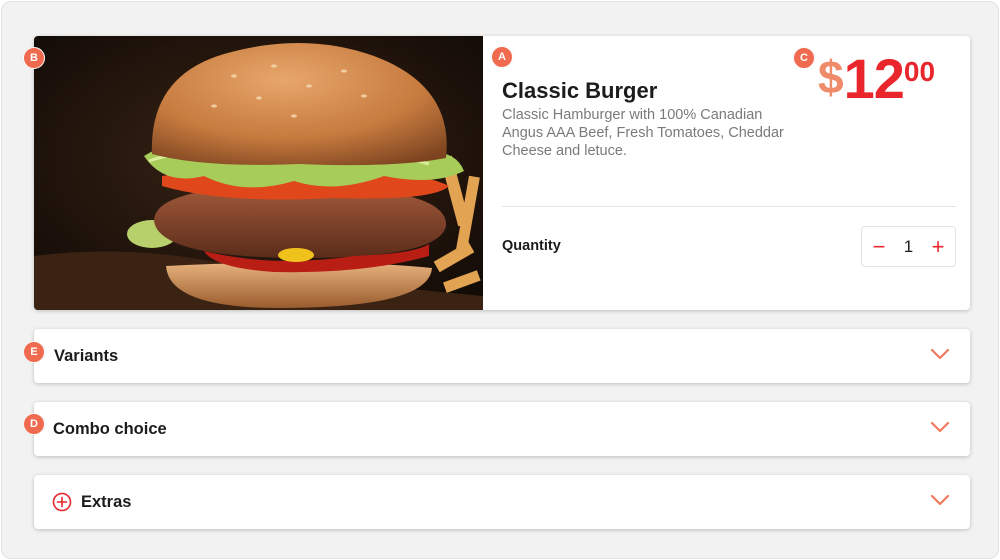 Image resolution: width=1000 pixels, height=560 pixels. I want to click on product-price: $1200, so click(876, 78).